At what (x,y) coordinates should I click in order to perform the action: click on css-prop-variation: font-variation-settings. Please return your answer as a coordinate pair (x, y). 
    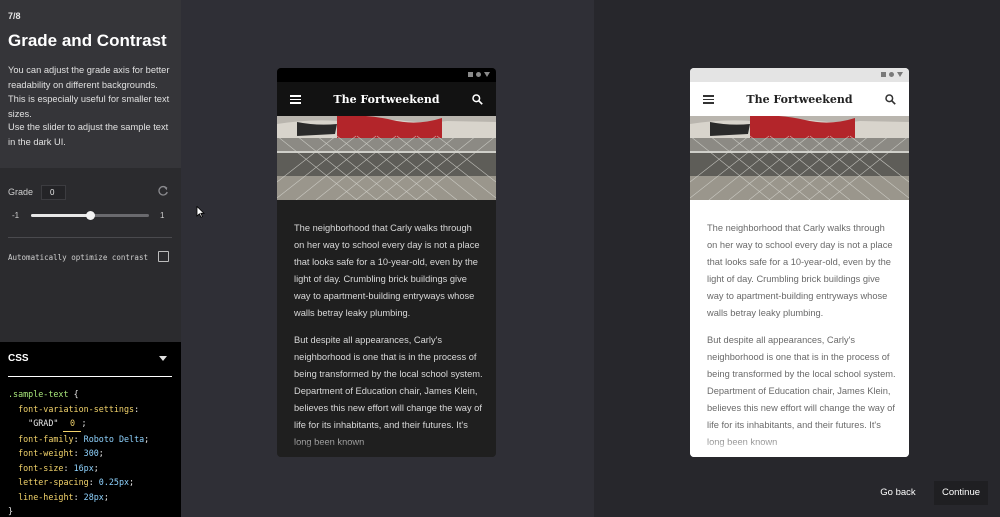
    Looking at the image, I should click on (76, 408).